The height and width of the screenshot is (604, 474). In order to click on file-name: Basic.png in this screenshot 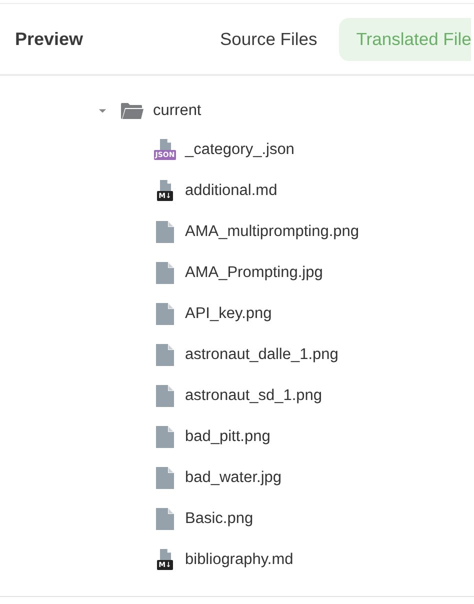, I will do `click(219, 519)`.